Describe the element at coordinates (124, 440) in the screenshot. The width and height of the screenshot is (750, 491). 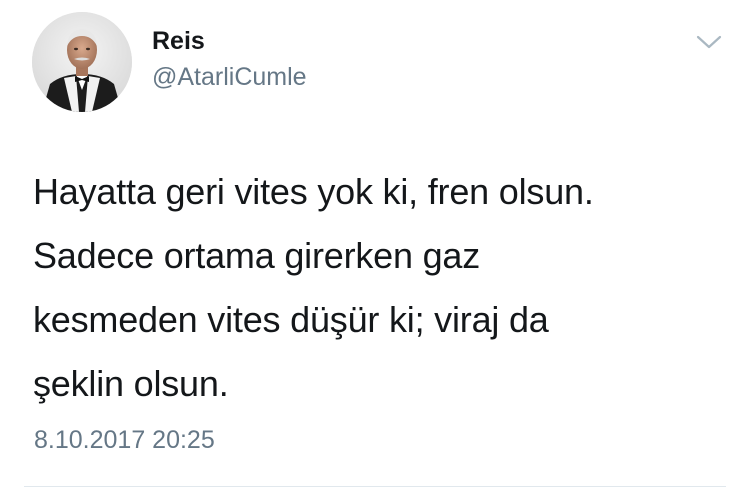
I see `tweet-timestamp: 8.10.2017 20:25` at that location.